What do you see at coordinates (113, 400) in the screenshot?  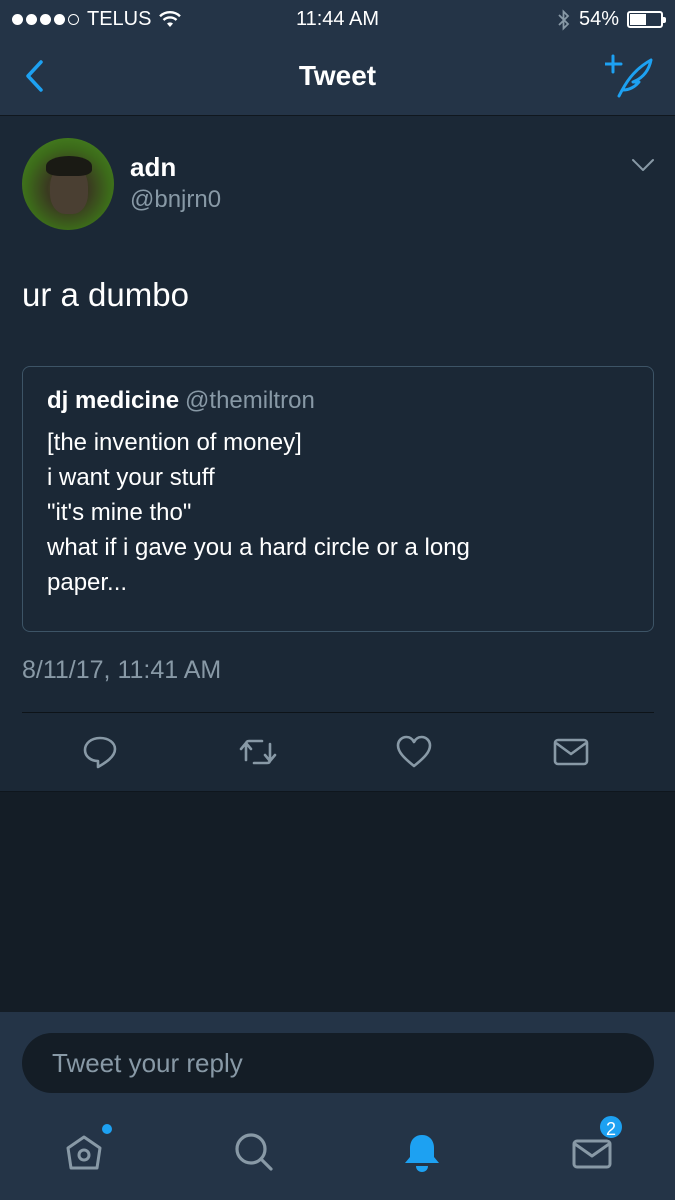 I see `quoted-author-name: dj medicine` at bounding box center [113, 400].